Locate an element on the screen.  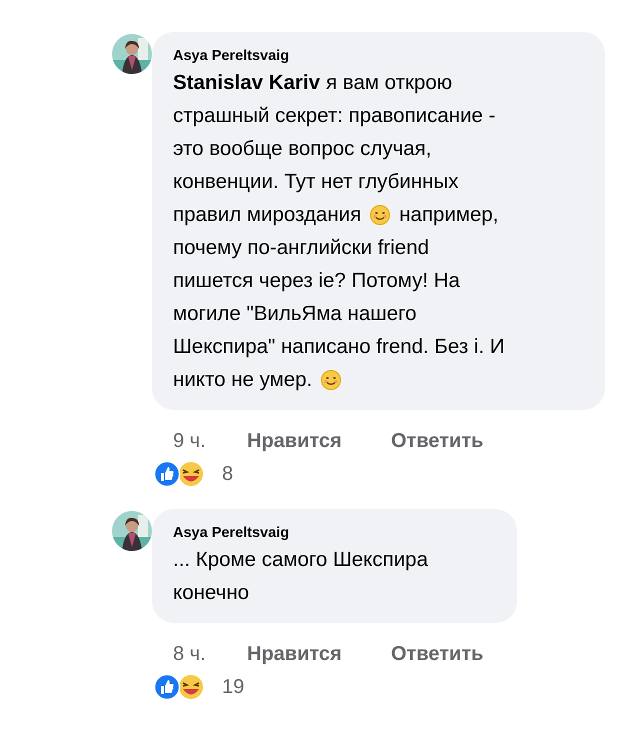
comment-text: Шекспира" написано frend. Без i. И is located at coordinates (339, 347).